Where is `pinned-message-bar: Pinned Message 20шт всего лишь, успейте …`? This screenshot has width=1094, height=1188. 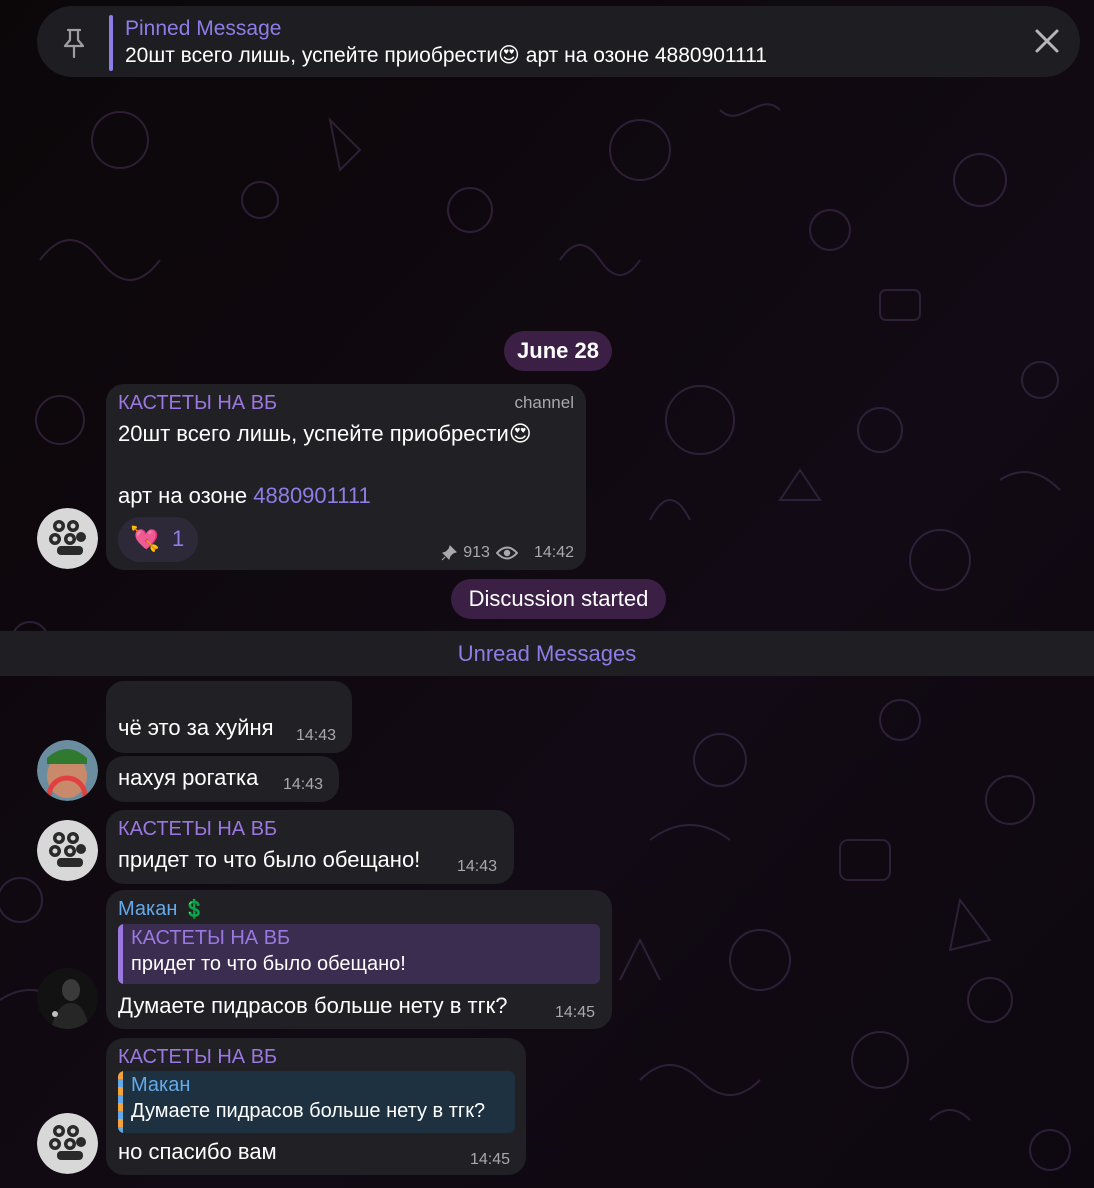 pinned-message-bar: Pinned Message 20шт всего лишь, успейте … is located at coordinates (558, 41).